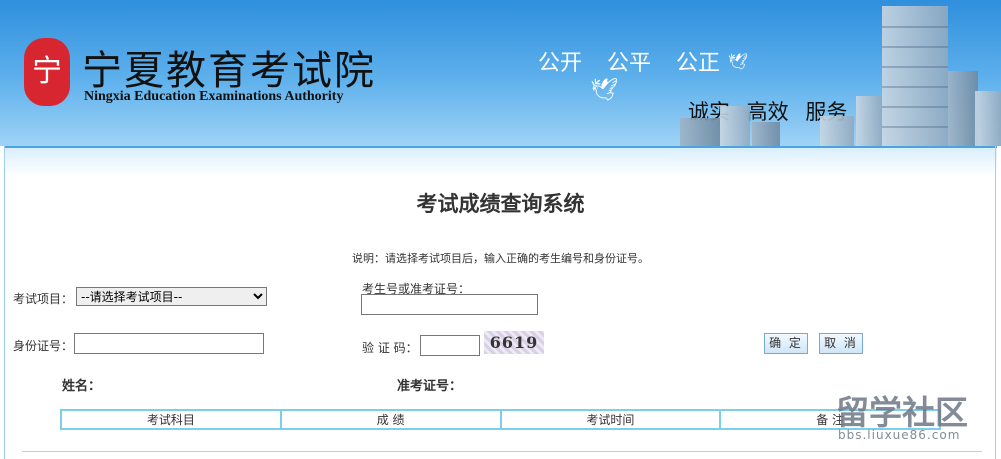  Describe the element at coordinates (500, 204) in the screenshot. I see `page-title: 考试成绩查询系统` at that location.